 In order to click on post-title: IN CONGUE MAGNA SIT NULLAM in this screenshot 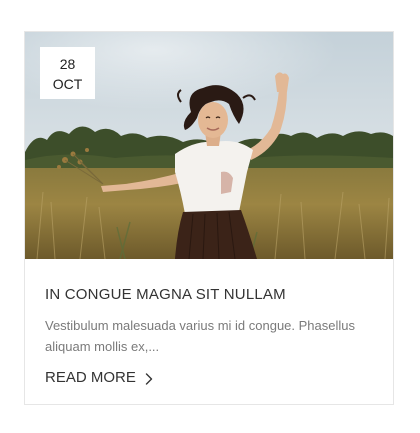, I will do `click(210, 295)`.